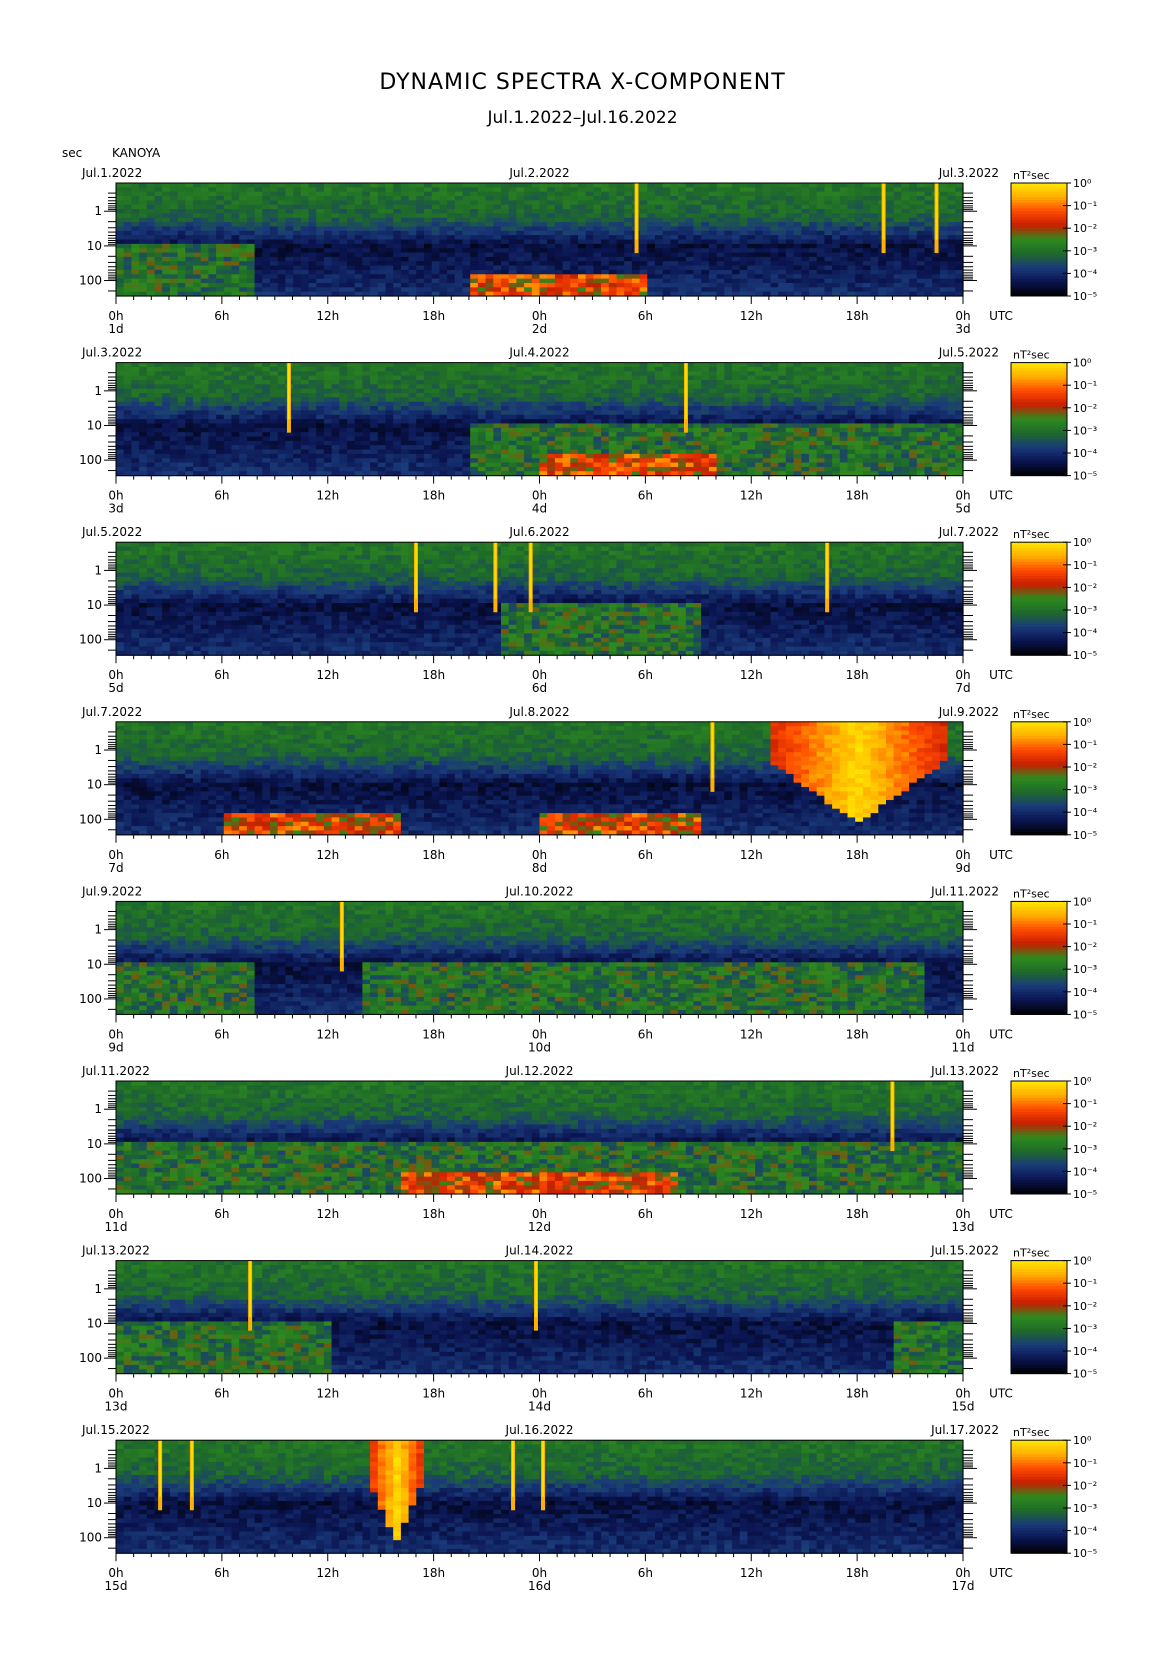  I want to click on day-label-end: 17d, so click(963, 1586).